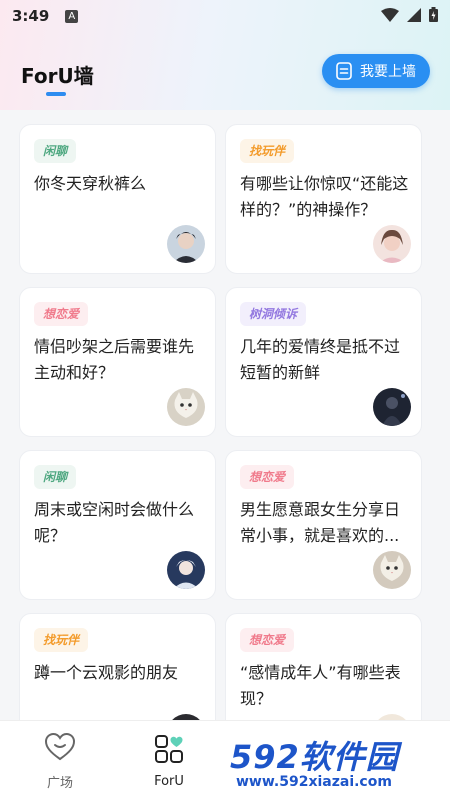 The image size is (450, 800). I want to click on signal-icon, so click(414, 16).